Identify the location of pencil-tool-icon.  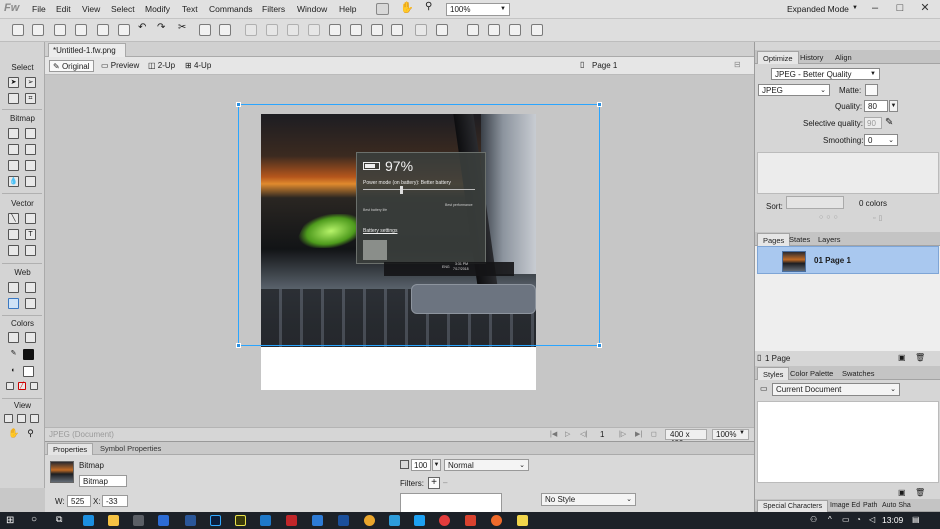
(13, 165).